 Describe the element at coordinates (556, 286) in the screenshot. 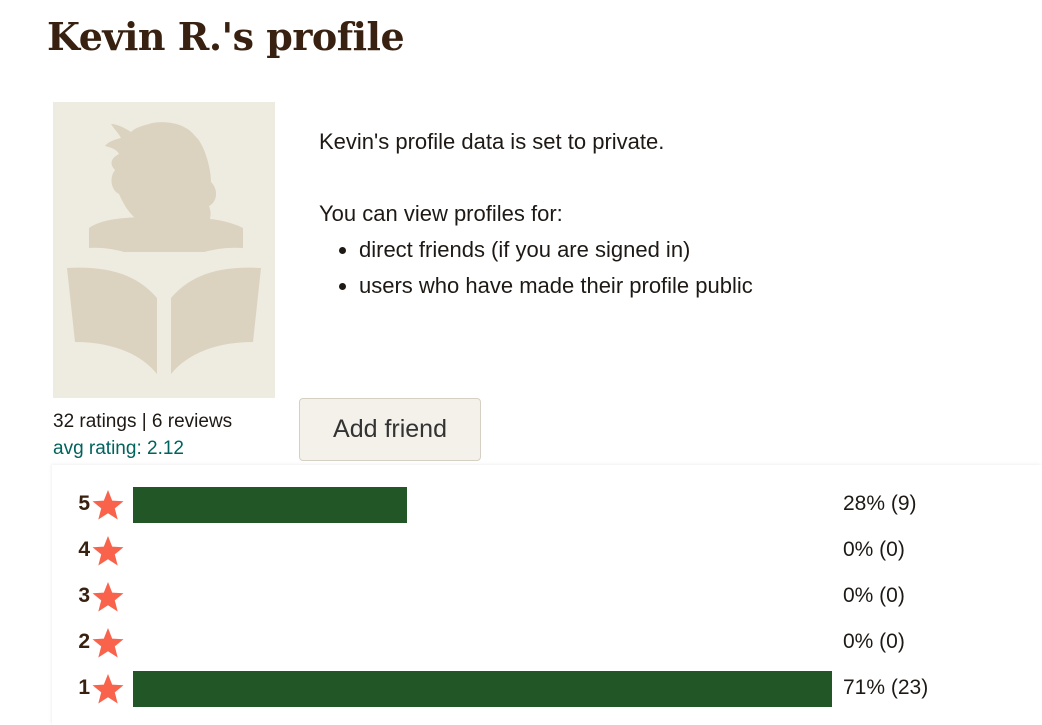

I see `privacy-list-item: users who have made their profile public` at that location.